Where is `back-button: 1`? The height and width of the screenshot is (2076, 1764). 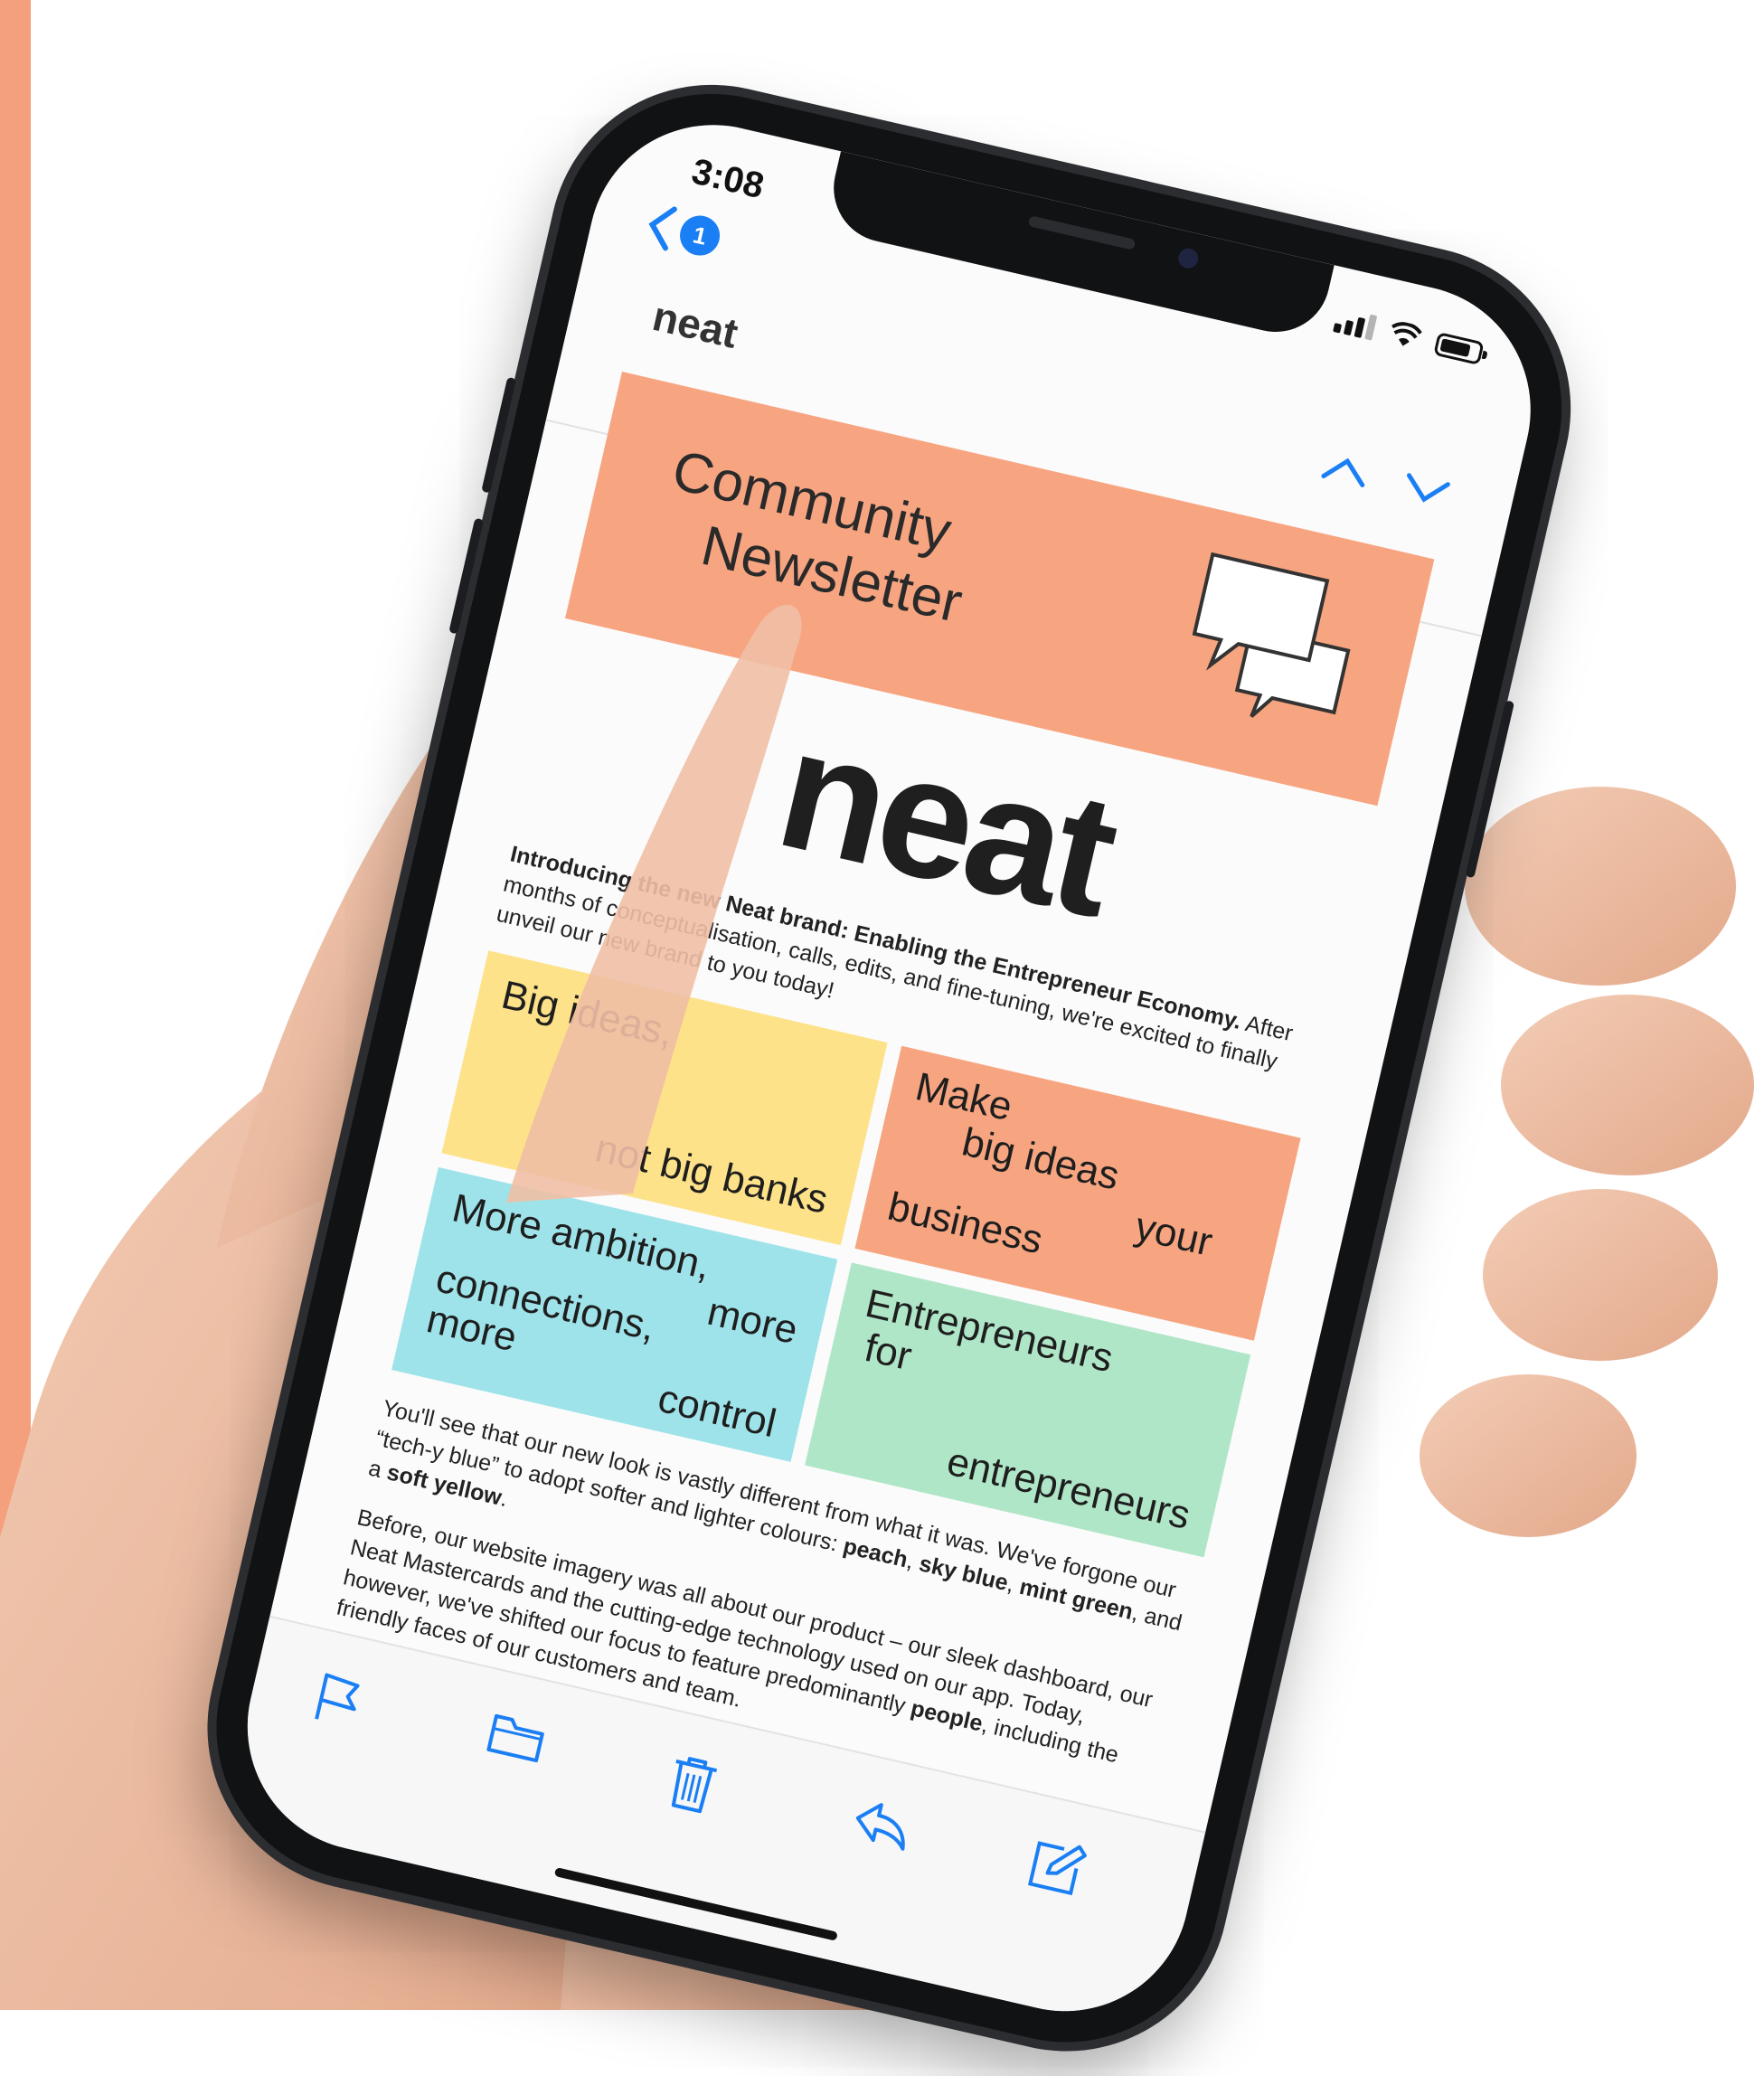
back-button: 1 is located at coordinates (684, 232).